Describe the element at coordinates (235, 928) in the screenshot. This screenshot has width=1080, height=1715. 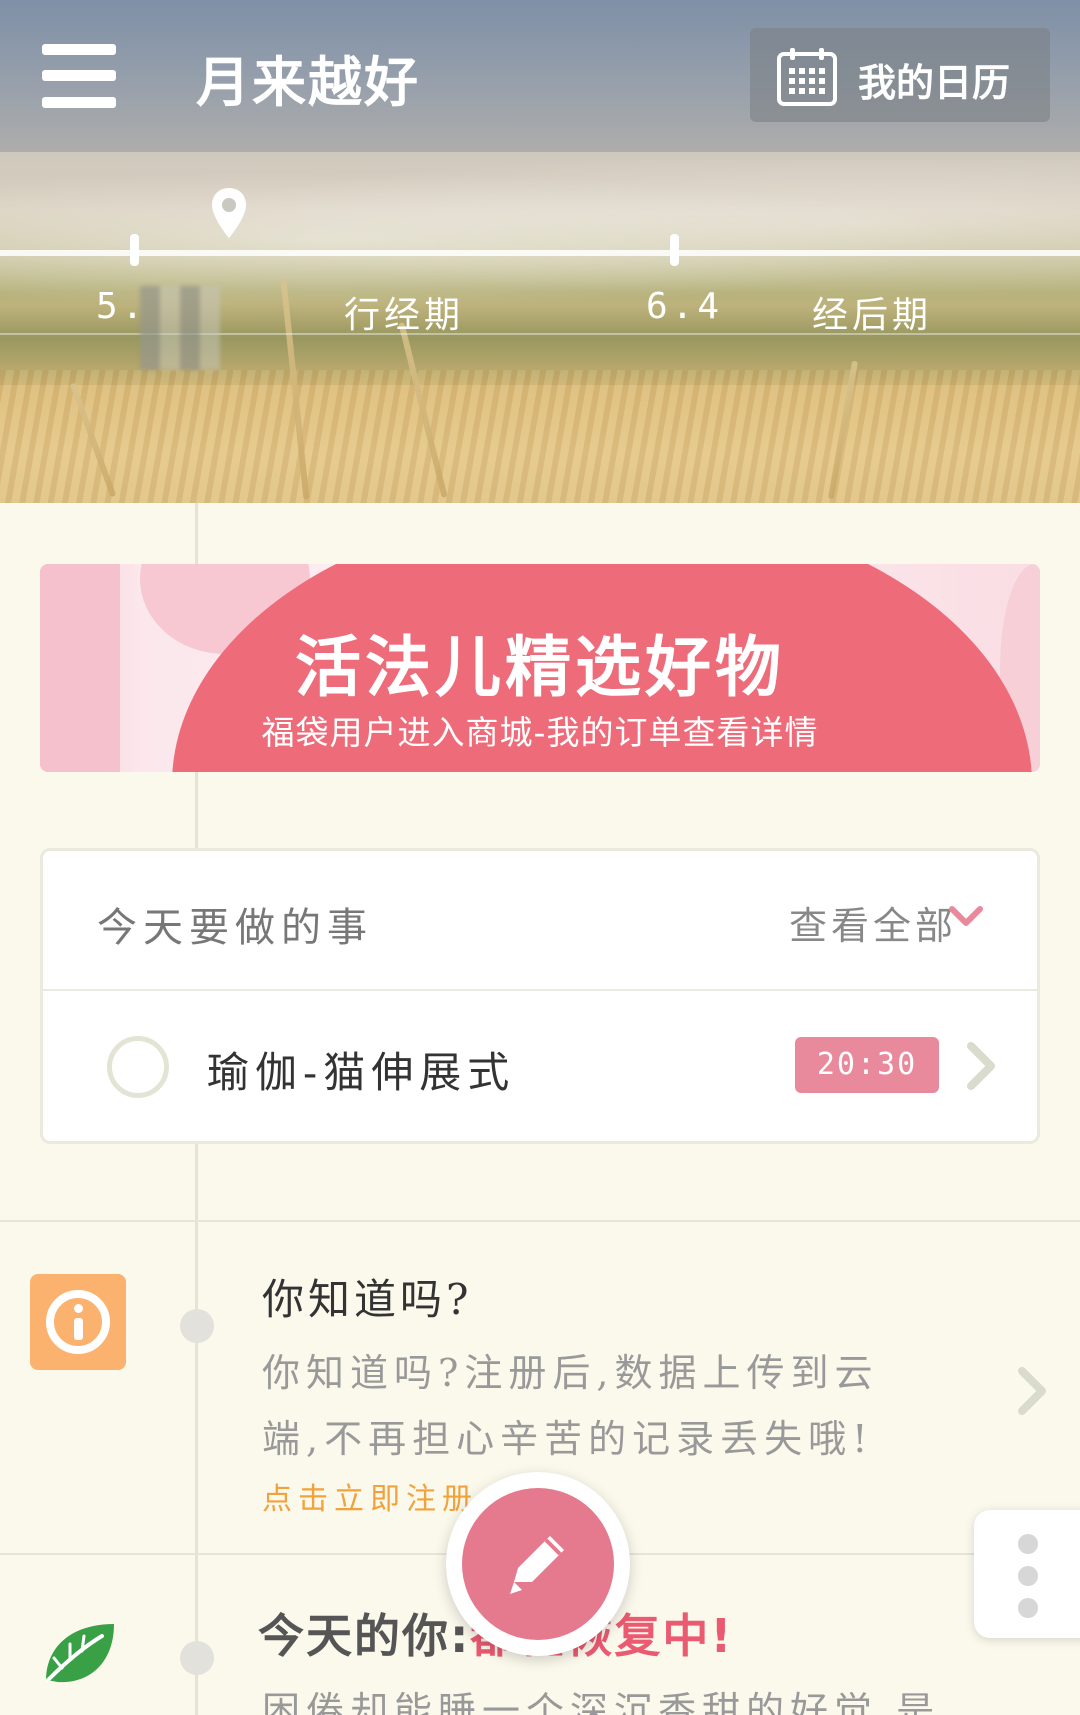
I see `todo-title: 今天要做的事` at that location.